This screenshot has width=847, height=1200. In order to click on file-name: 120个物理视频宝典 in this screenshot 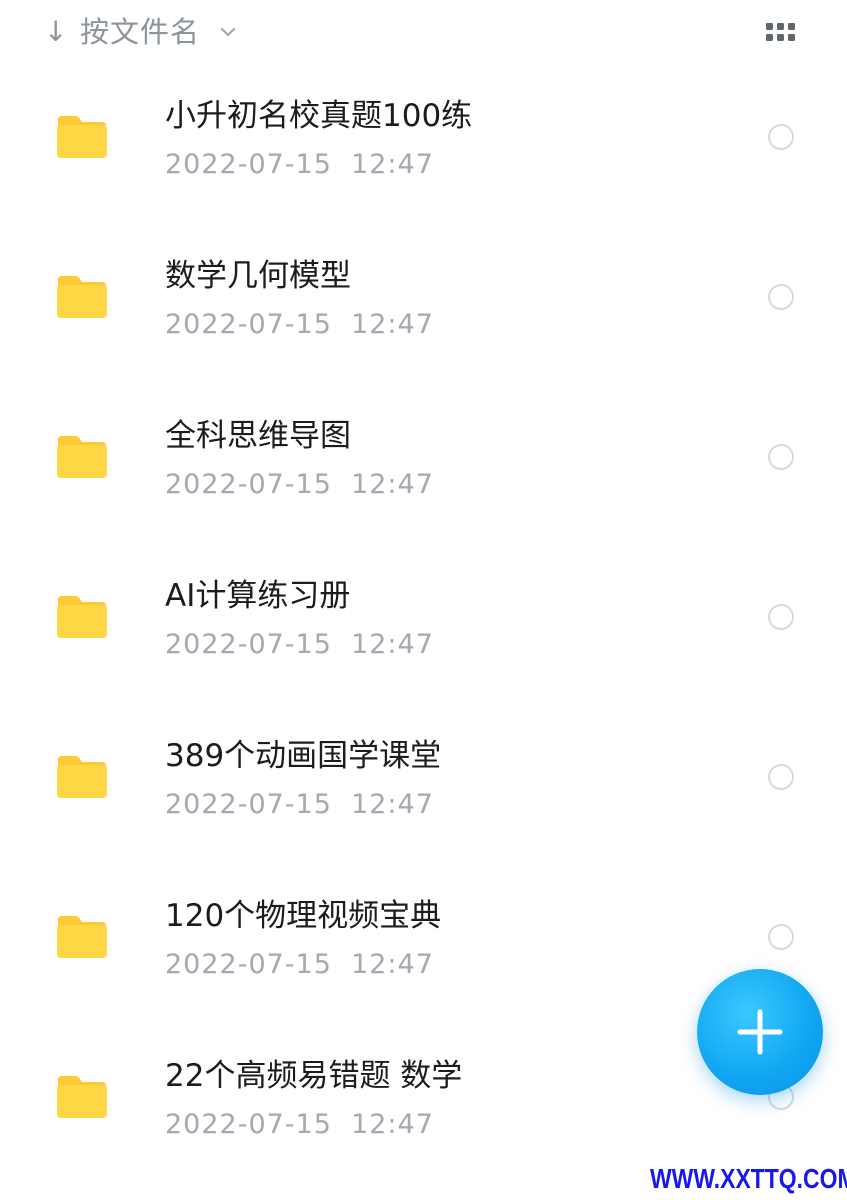, I will do `click(303, 916)`.